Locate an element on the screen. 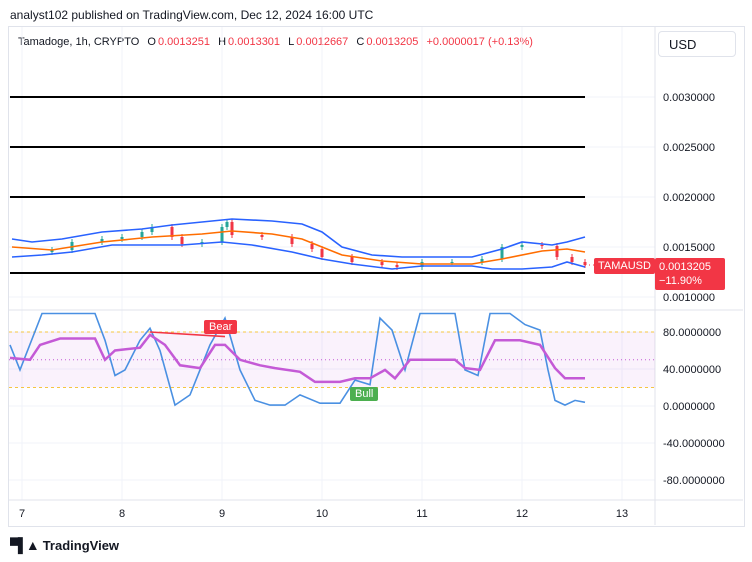  time-tick-label: 9 is located at coordinates (222, 514).